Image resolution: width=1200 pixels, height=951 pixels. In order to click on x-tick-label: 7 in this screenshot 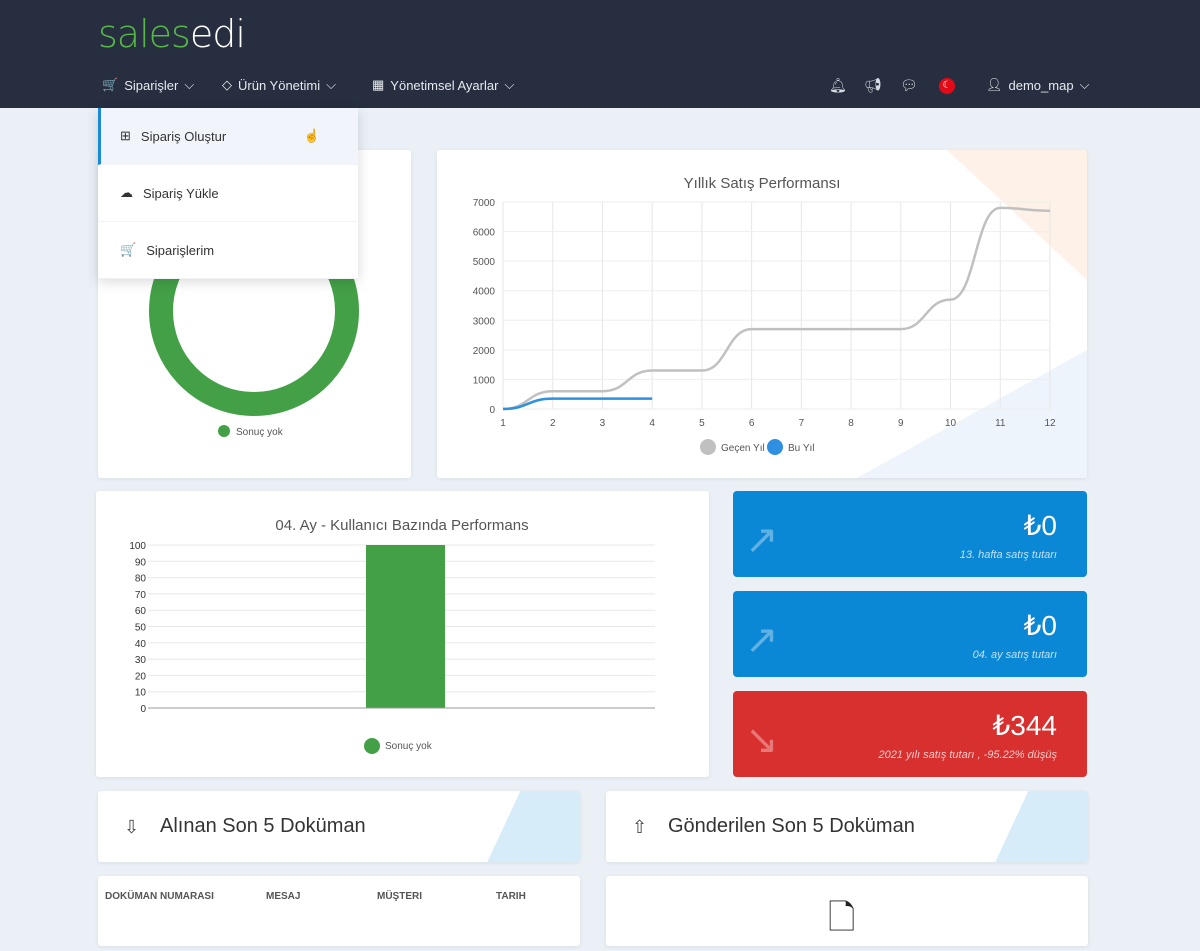, I will do `click(802, 423)`.